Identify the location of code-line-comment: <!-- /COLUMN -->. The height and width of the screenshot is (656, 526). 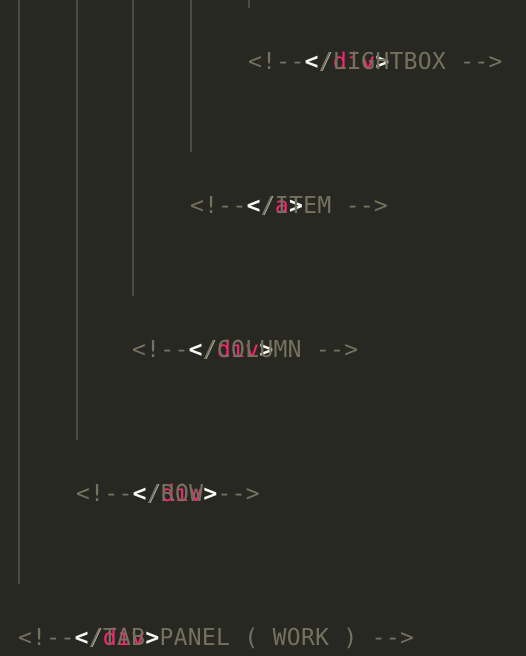
(245, 350).